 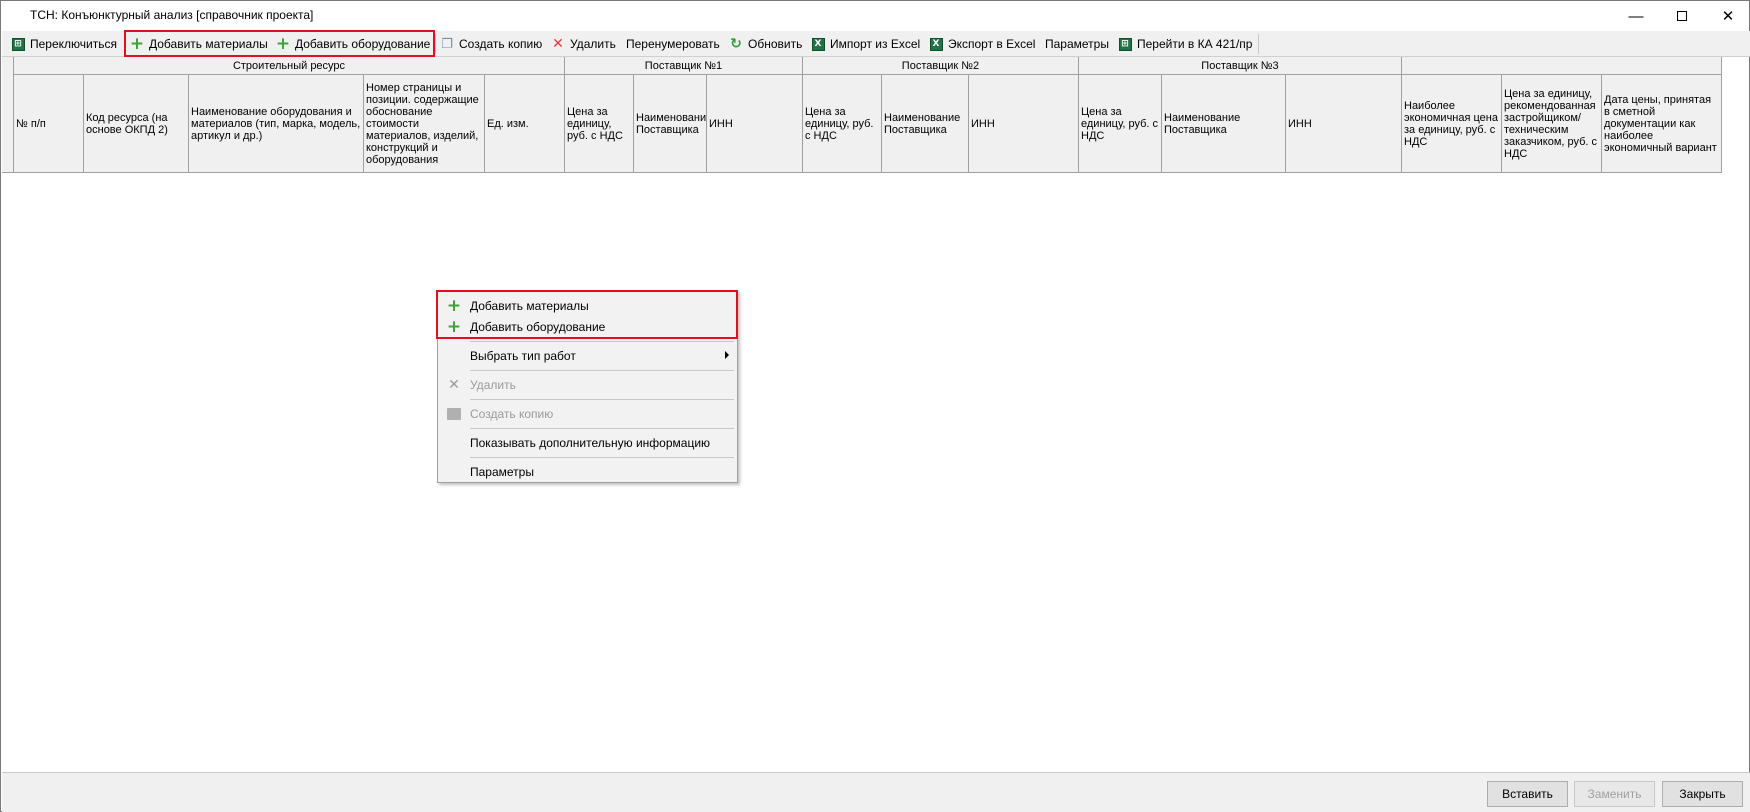 What do you see at coordinates (587, 314) in the screenshot?
I see `highlight-box-context-menu` at bounding box center [587, 314].